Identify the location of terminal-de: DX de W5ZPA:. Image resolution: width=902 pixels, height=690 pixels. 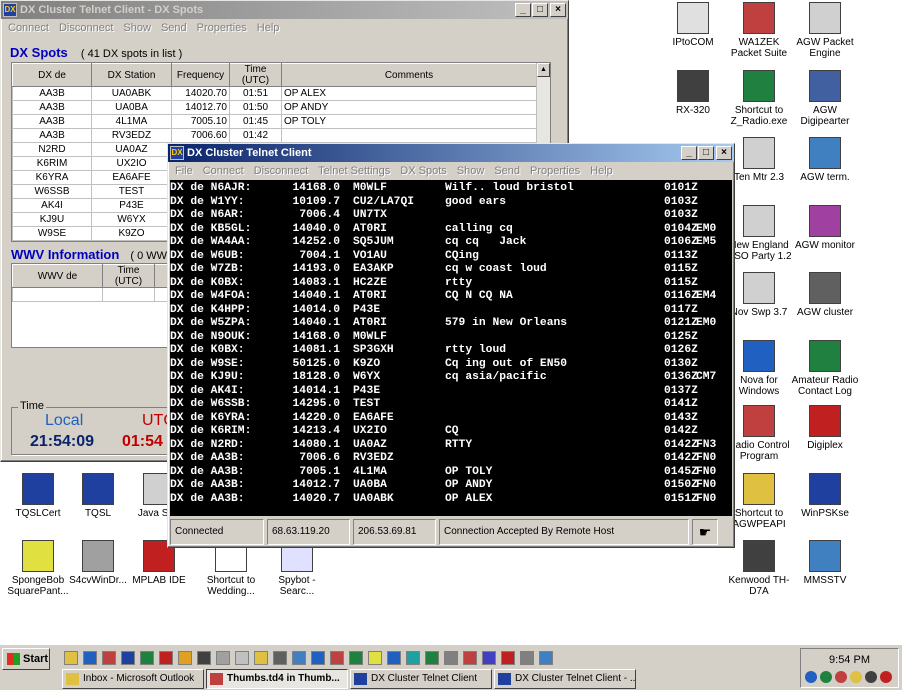
(211, 323).